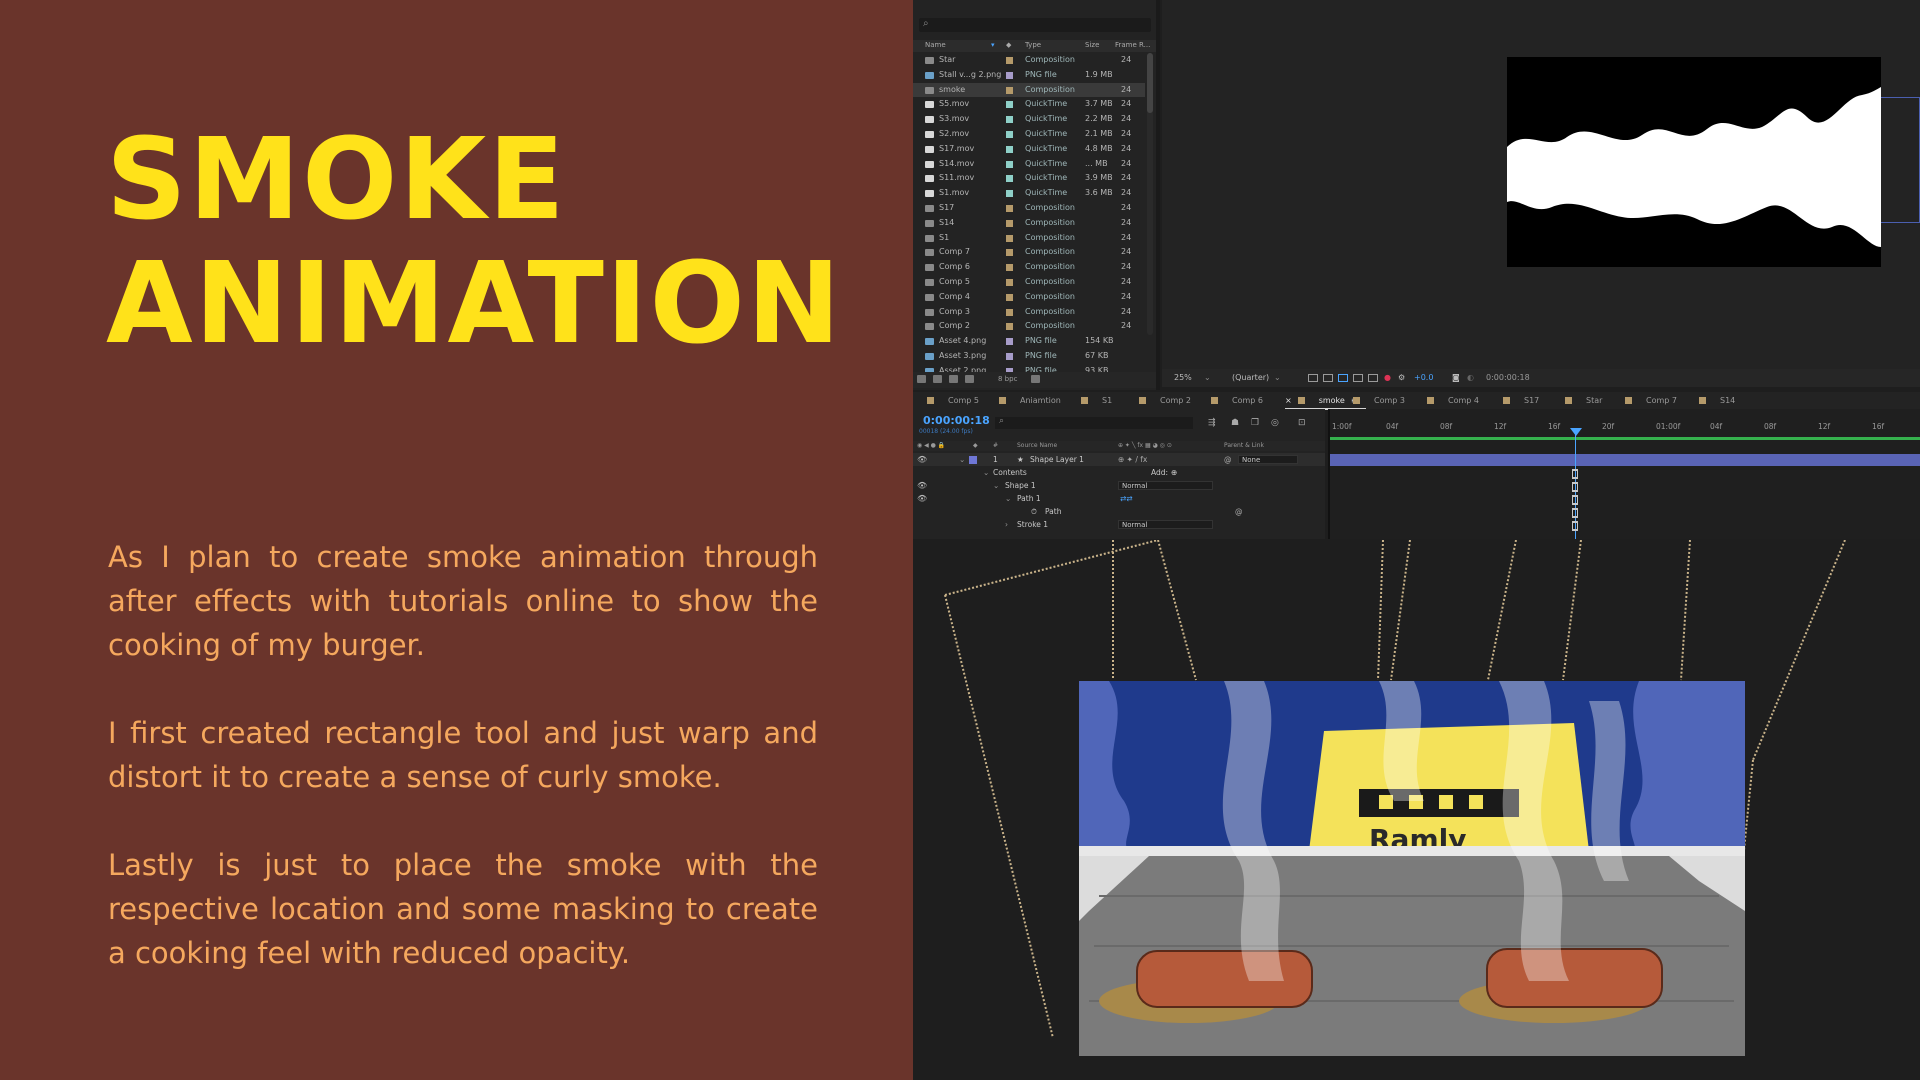  Describe the element at coordinates (1239, 511) in the screenshot. I see `expression-pickwhip-icon: @` at that location.